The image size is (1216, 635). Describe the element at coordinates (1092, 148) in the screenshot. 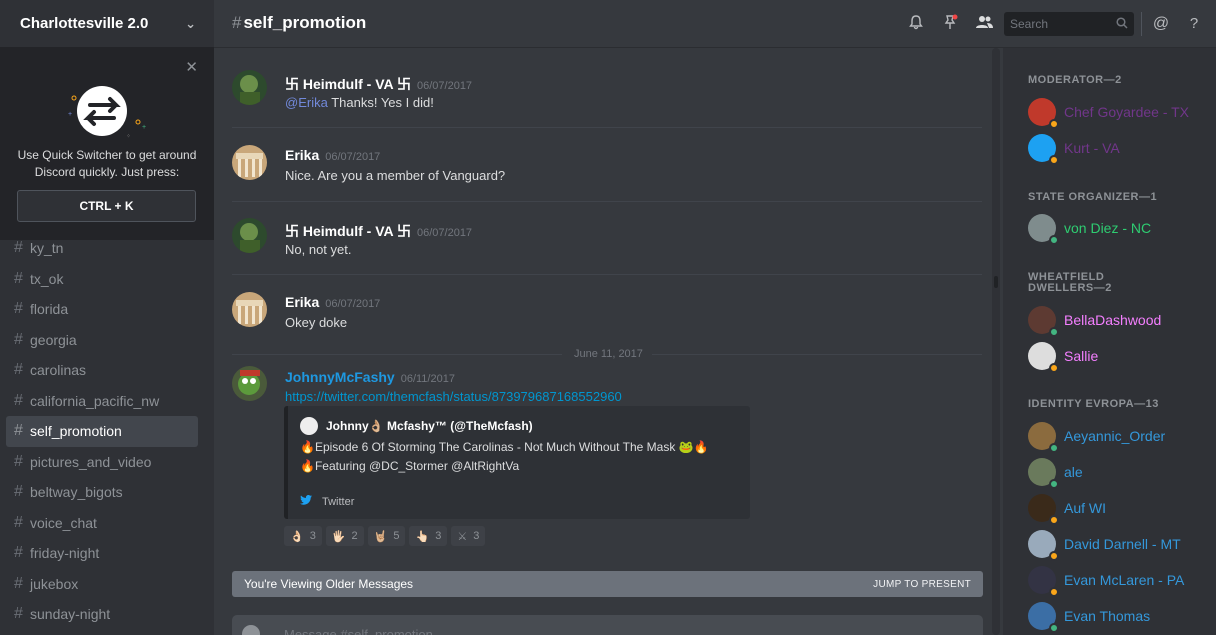

I see `member-name: Kurt - VA` at that location.